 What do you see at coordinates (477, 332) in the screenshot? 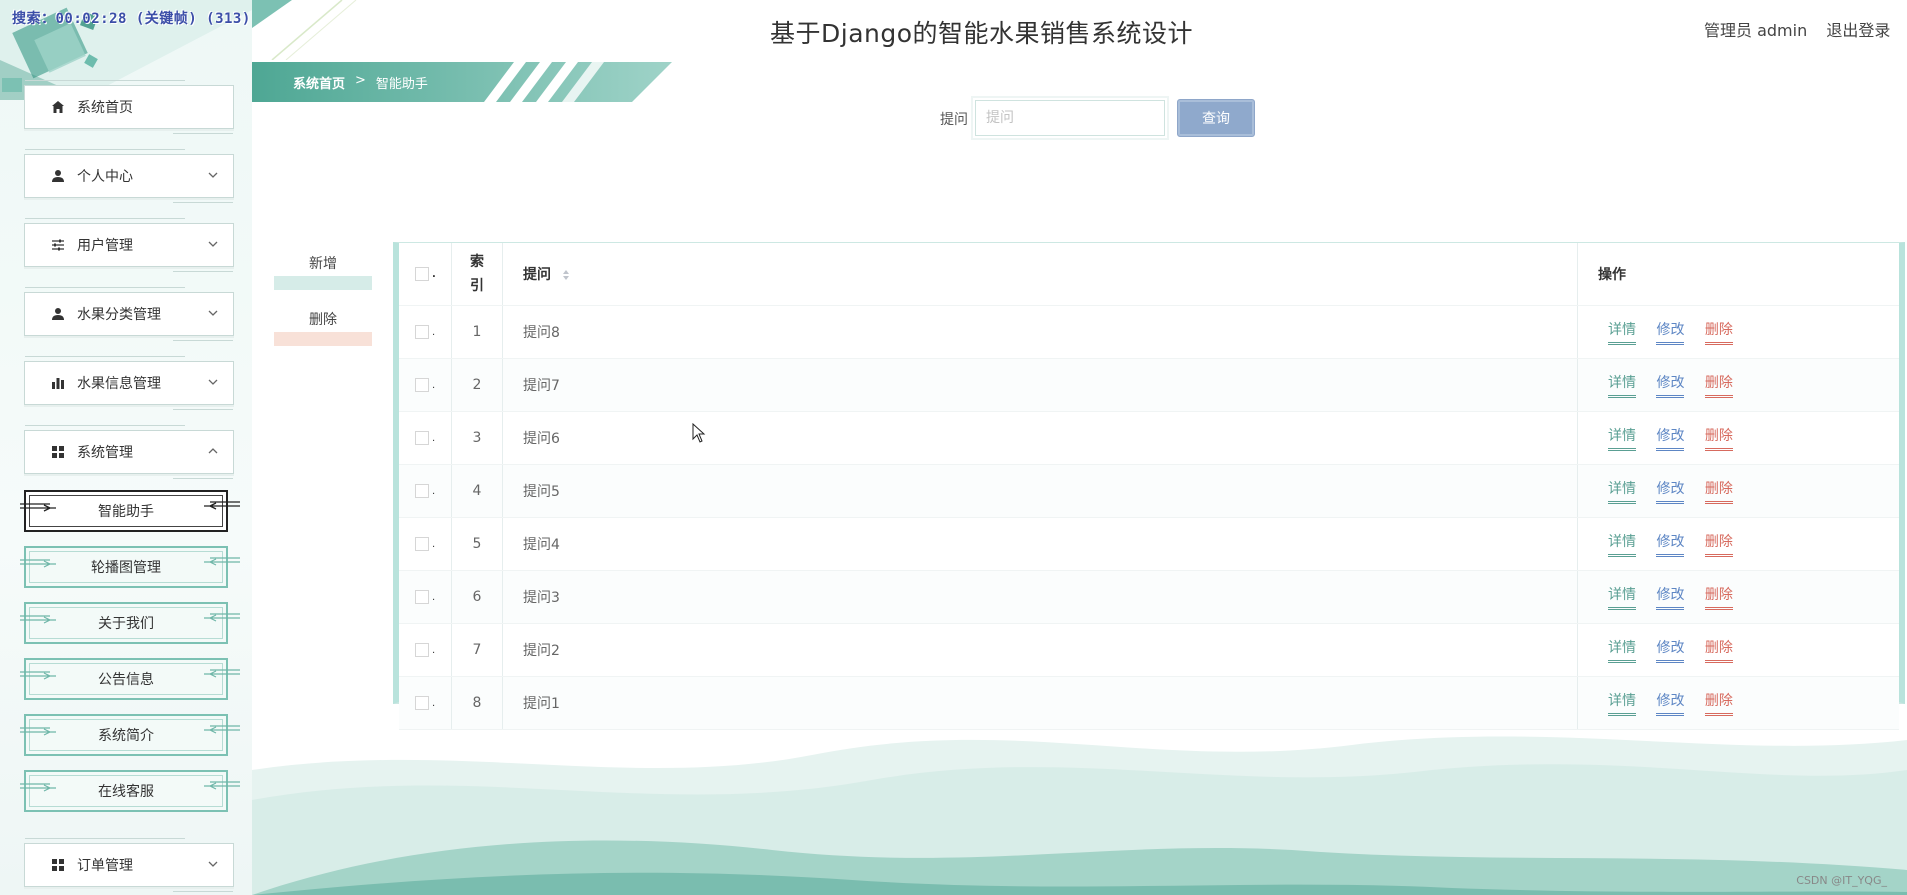
I see `row-index: 1` at bounding box center [477, 332].